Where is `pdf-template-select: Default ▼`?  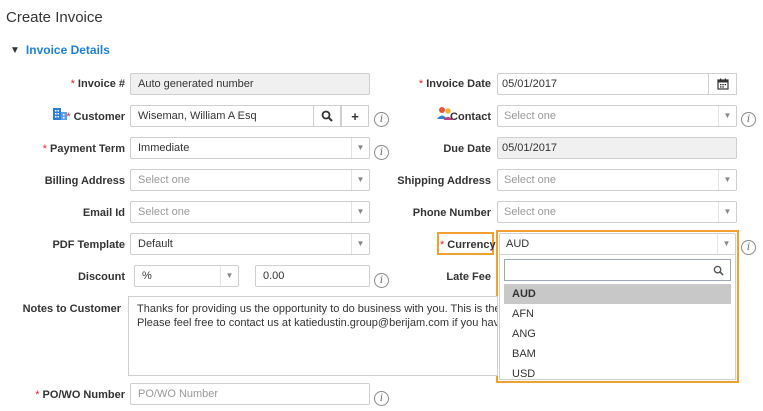 pdf-template-select: Default ▼ is located at coordinates (250, 244).